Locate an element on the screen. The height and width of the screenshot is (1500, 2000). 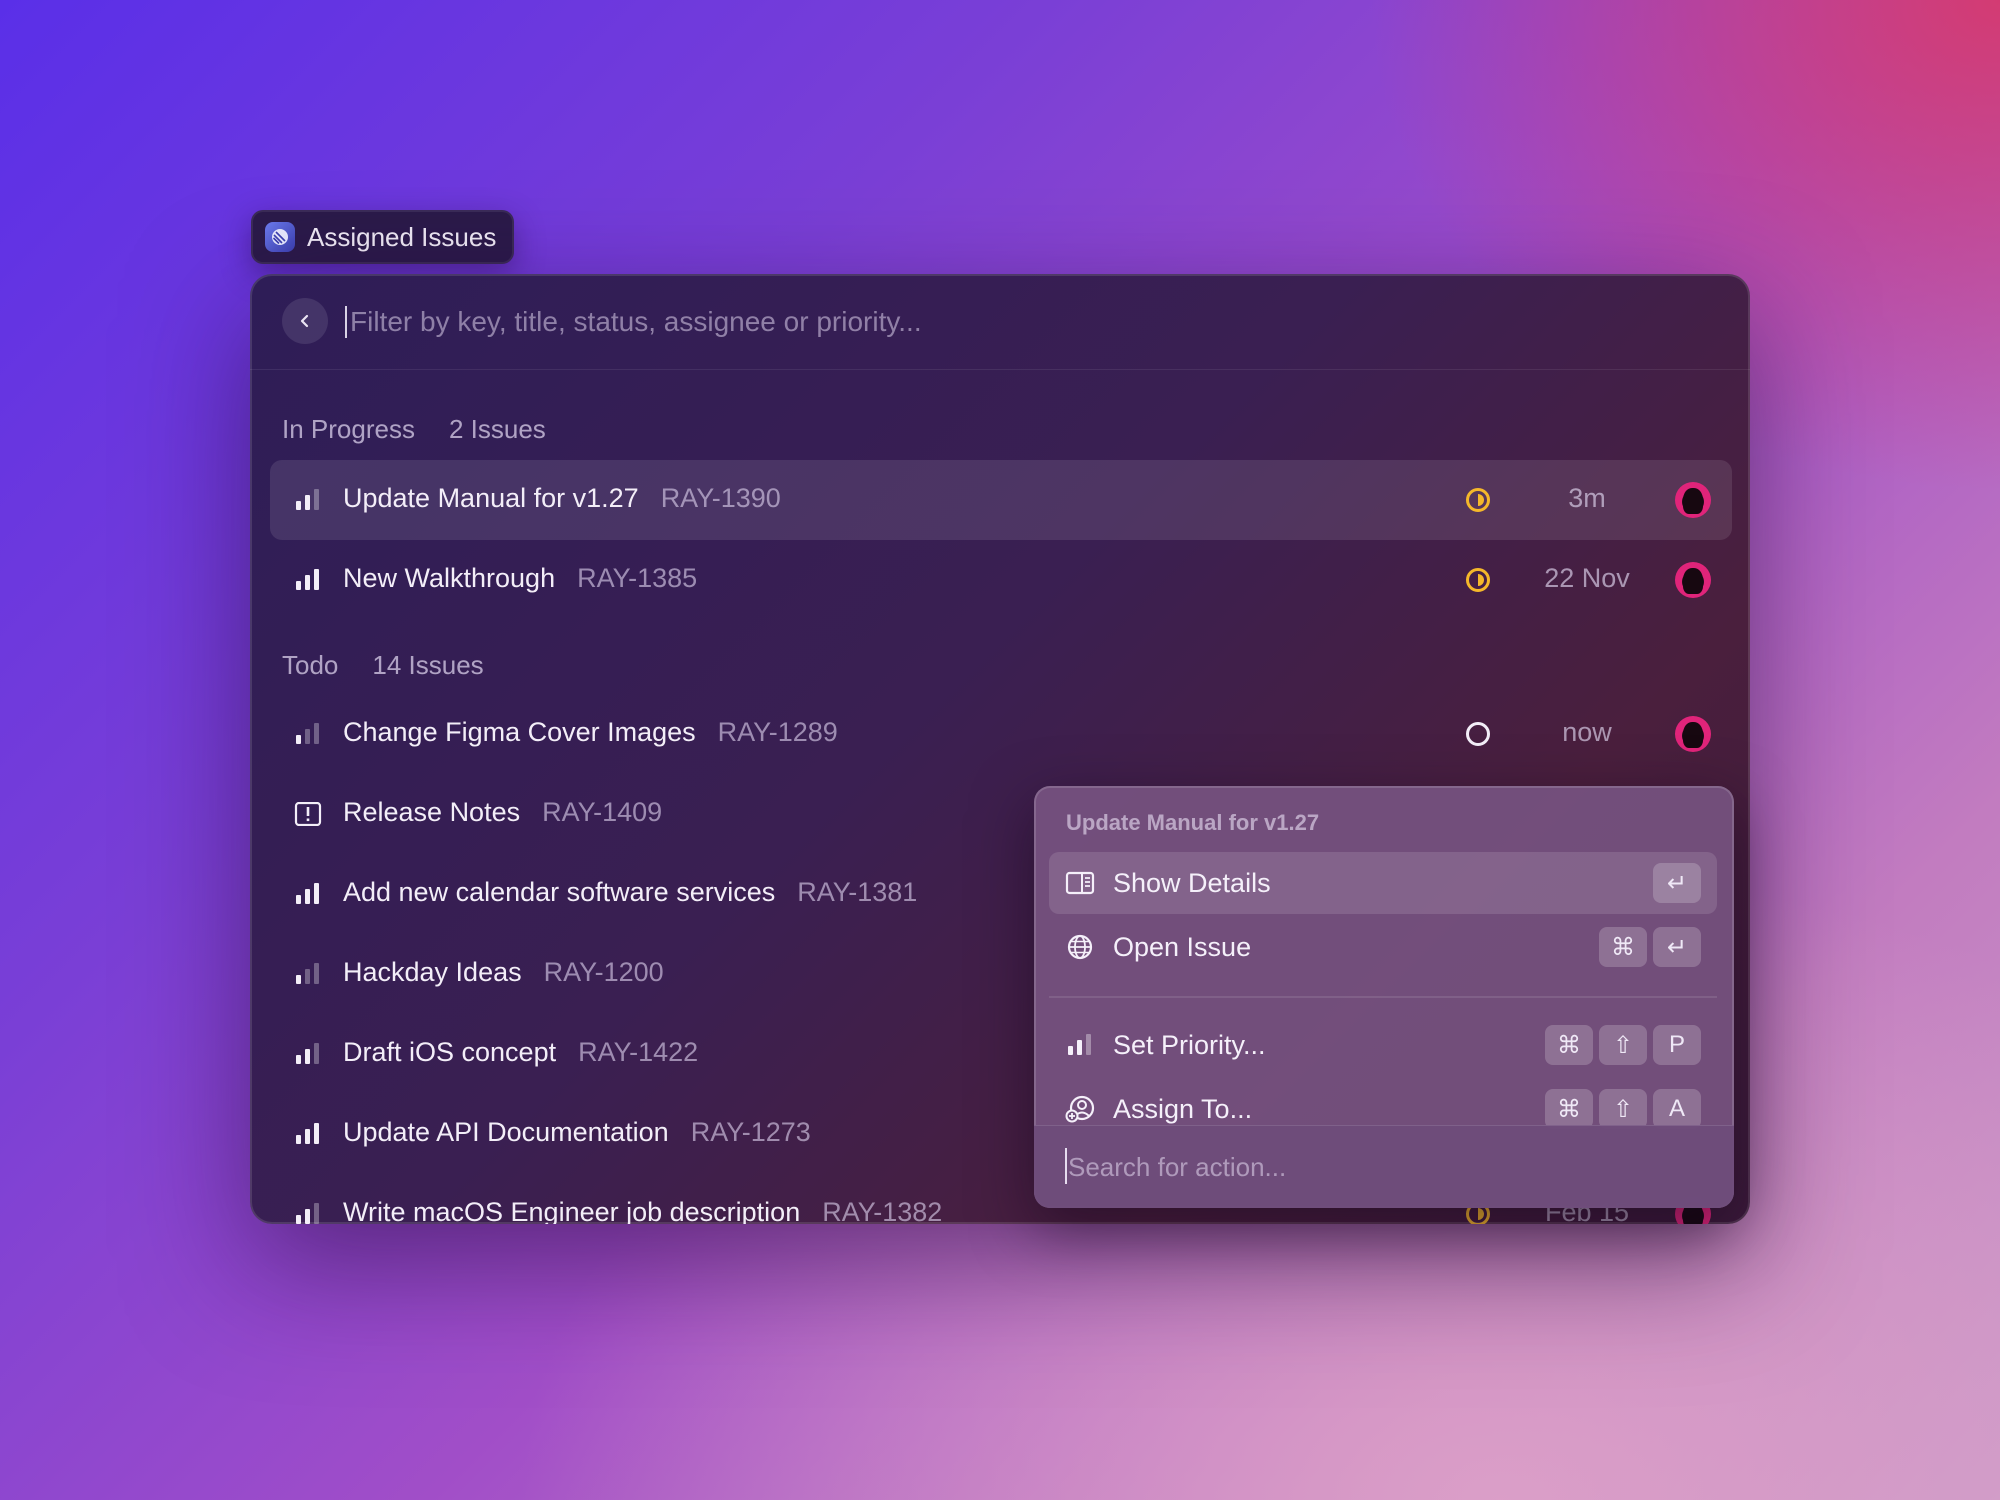
issue-key: RAY-1422 is located at coordinates (638, 1052).